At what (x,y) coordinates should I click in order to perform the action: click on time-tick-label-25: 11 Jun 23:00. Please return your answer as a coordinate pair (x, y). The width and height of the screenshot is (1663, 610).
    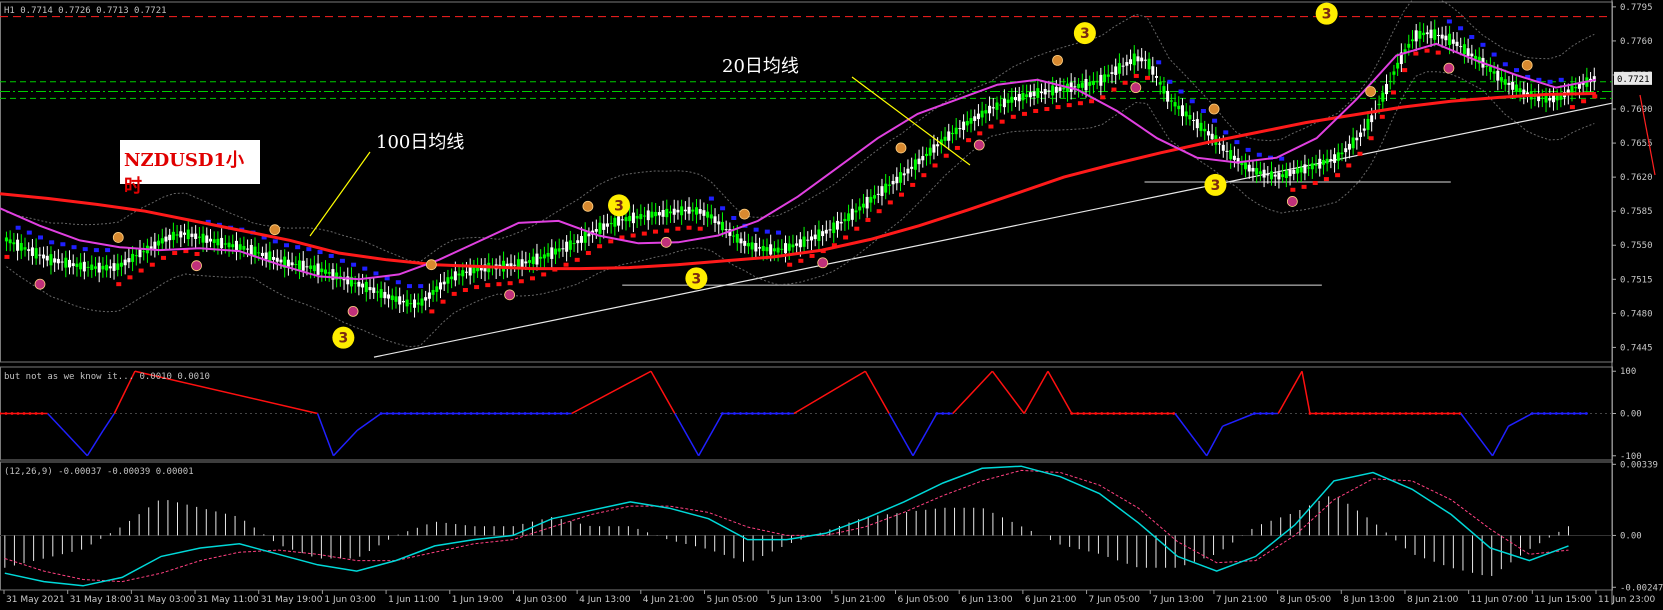
    Looking at the image, I should click on (1626, 600).